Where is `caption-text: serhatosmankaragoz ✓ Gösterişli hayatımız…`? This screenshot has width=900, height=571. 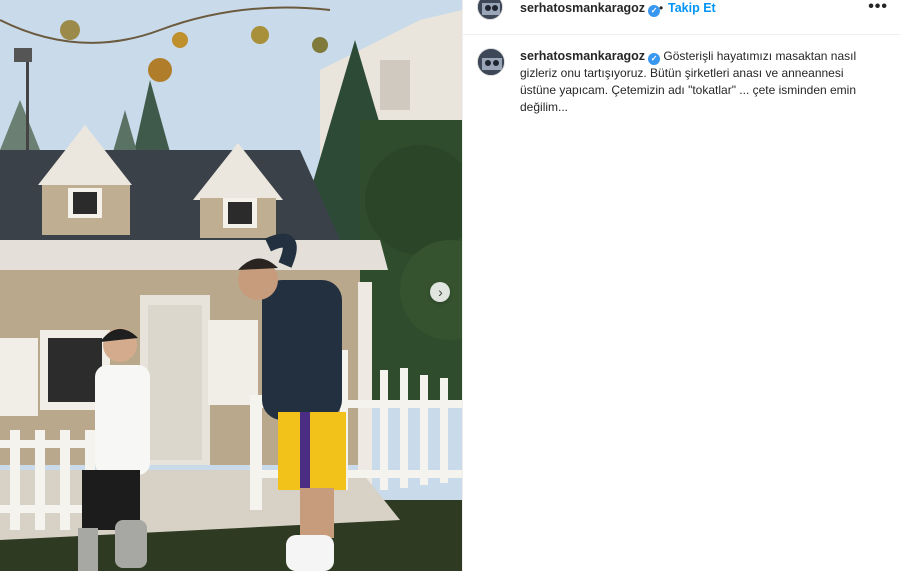 caption-text: serhatosmankaragoz ✓ Gösterişli hayatımız… is located at coordinates (699, 82).